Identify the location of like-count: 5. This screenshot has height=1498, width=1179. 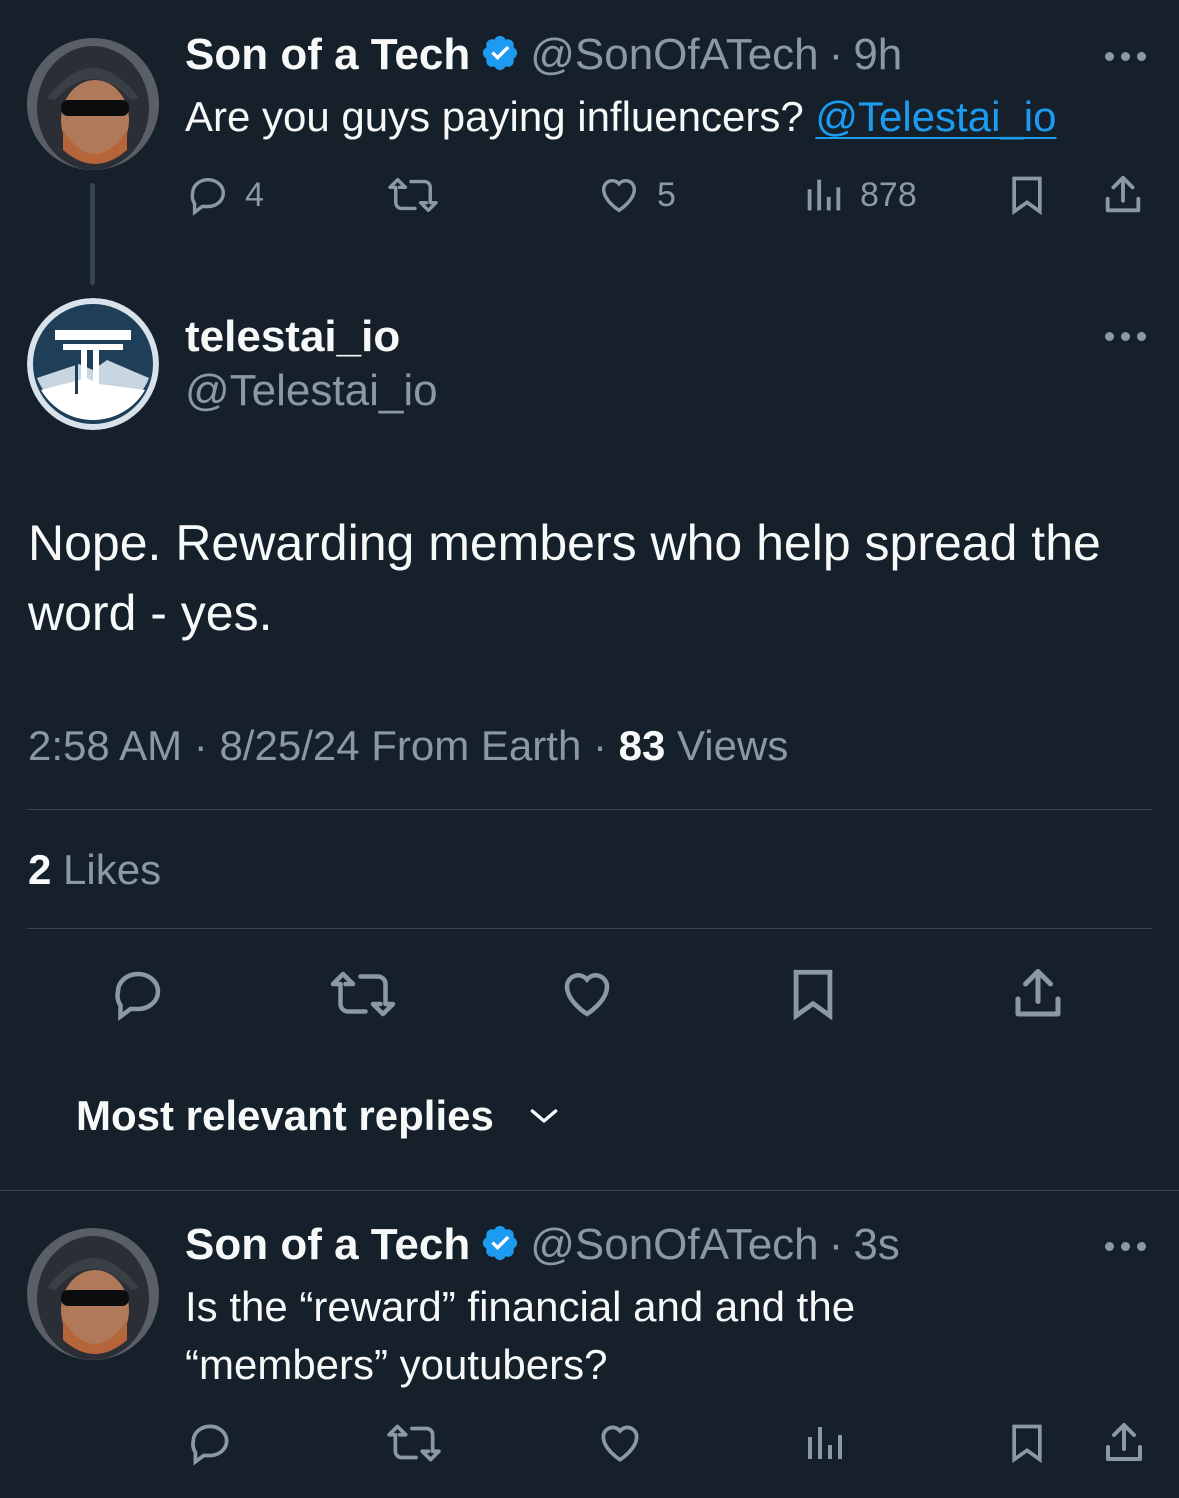
(666, 194).